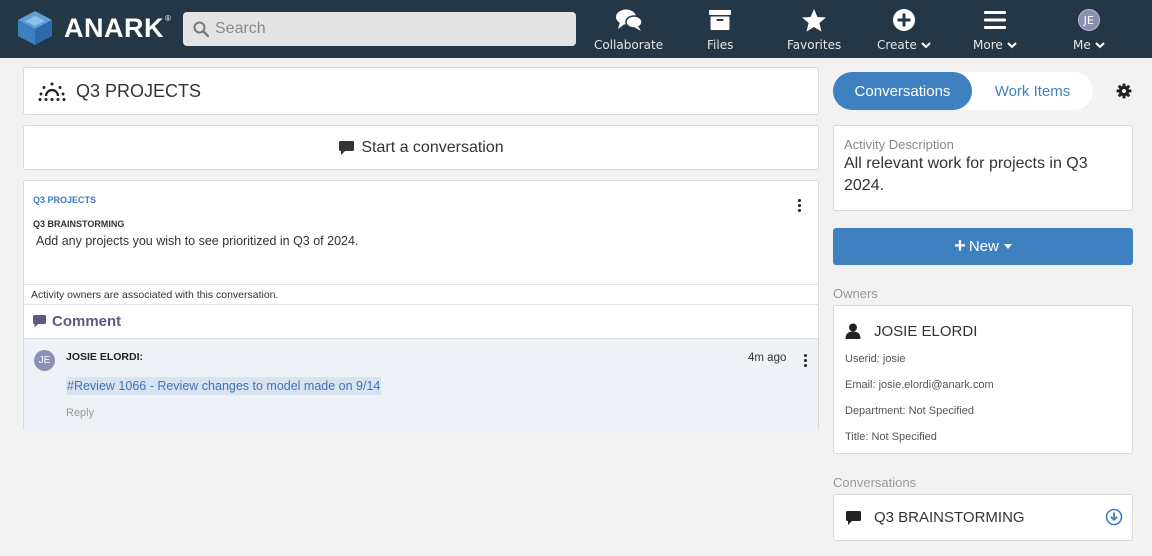  Describe the element at coordinates (385, 29) in the screenshot. I see `search-input` at that location.